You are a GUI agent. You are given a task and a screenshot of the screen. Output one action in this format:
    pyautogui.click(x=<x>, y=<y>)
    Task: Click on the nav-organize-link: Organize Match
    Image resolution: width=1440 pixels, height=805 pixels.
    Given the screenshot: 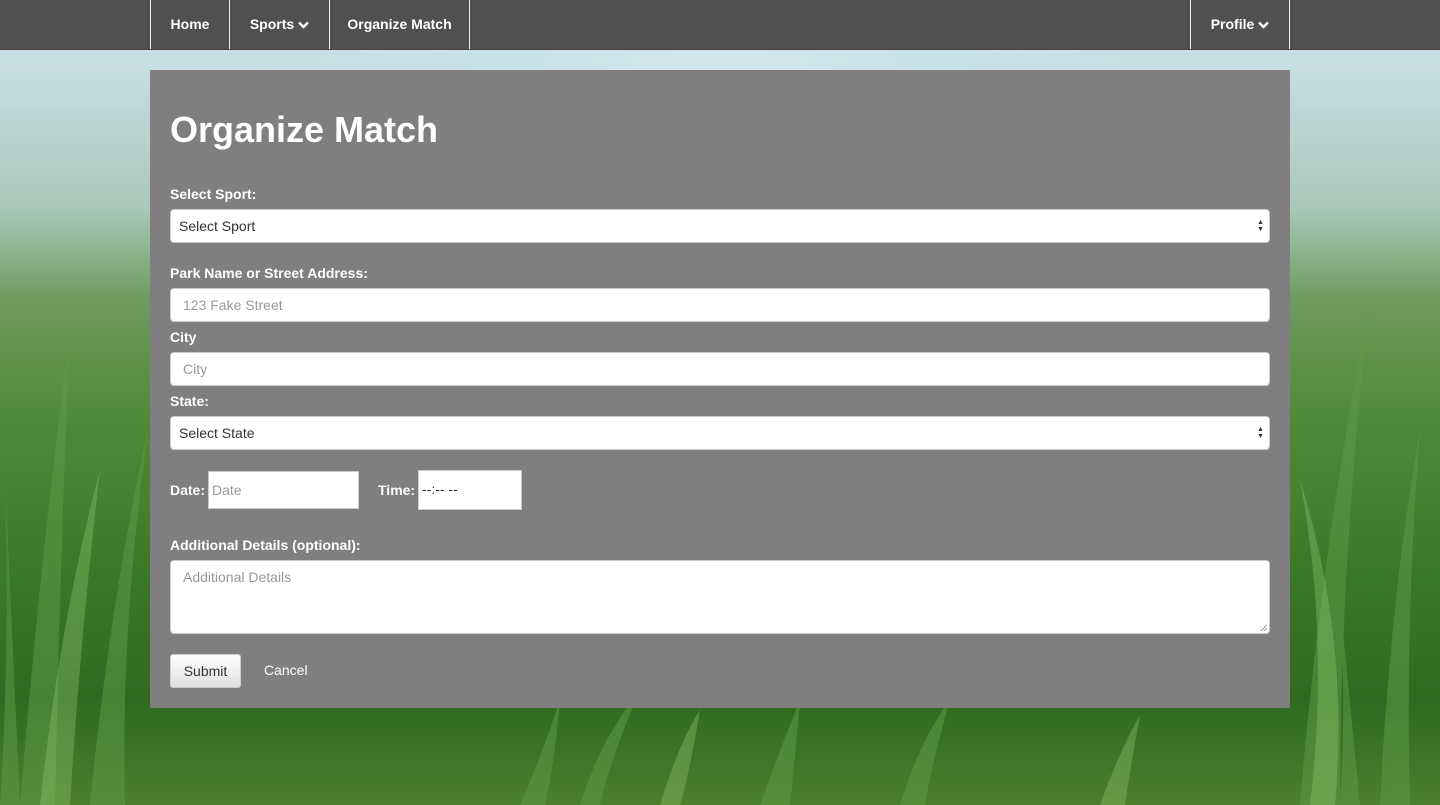 What is the action you would take?
    pyautogui.click(x=399, y=24)
    